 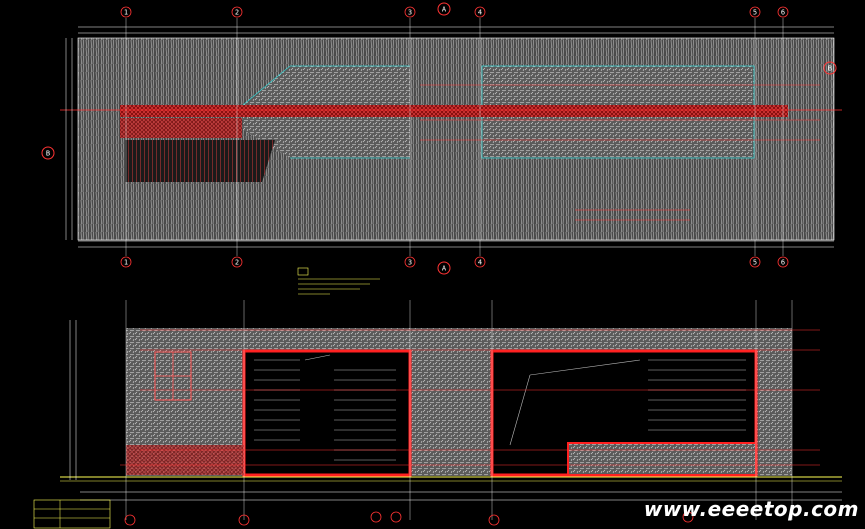 I want to click on elevation-grid-bubbles, so click(x=409, y=518).